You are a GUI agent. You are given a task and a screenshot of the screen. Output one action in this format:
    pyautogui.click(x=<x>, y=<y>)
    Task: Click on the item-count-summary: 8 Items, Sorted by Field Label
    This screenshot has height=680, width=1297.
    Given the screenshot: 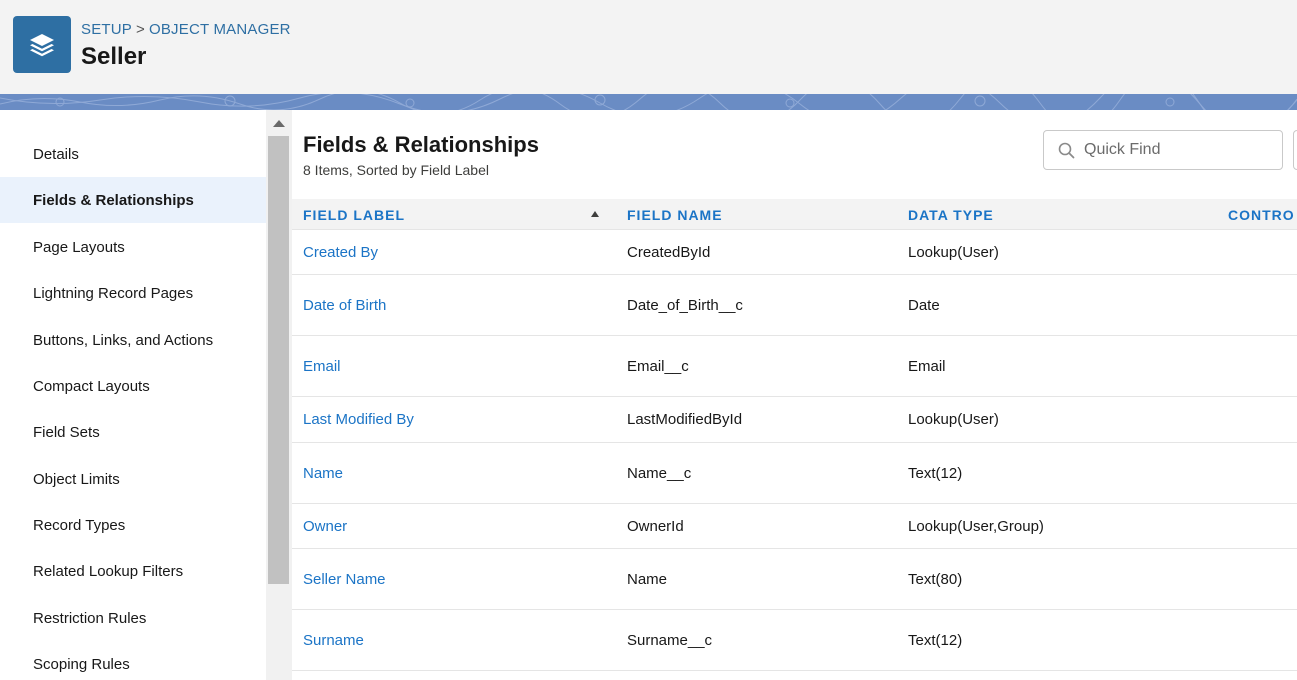 What is the action you would take?
    pyautogui.click(x=396, y=170)
    